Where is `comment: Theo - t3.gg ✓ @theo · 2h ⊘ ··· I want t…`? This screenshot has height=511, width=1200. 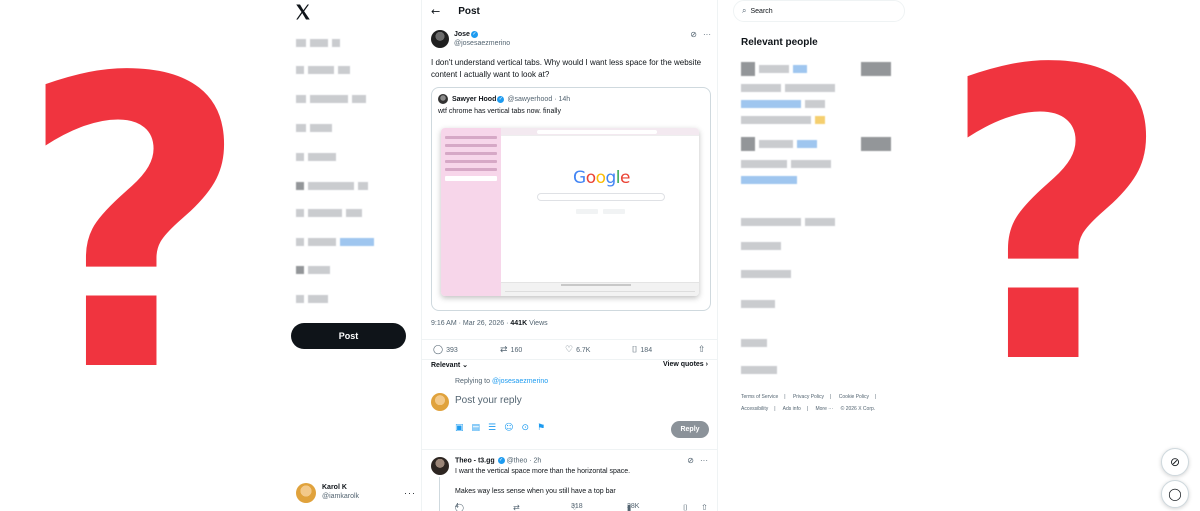 comment: Theo - t3.gg ✓ @theo · 2h ⊘ ··· I want t… is located at coordinates (569, 480).